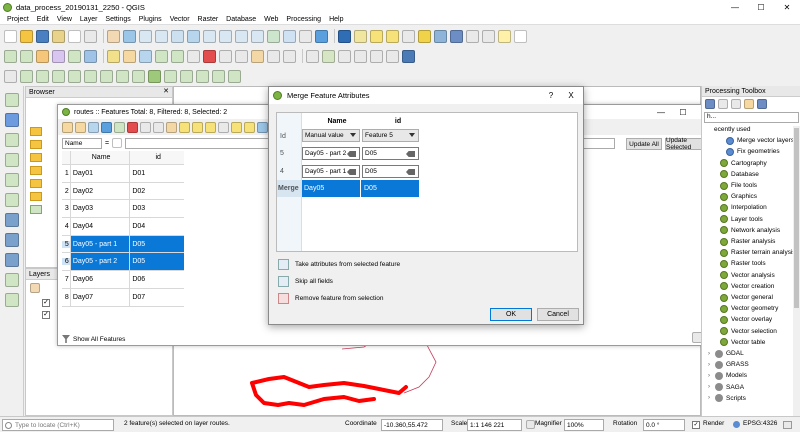 This screenshot has width=800, height=432. What do you see at coordinates (758, 252) in the screenshot?
I see `processing-group: Raster terrain analysis` at bounding box center [758, 252].